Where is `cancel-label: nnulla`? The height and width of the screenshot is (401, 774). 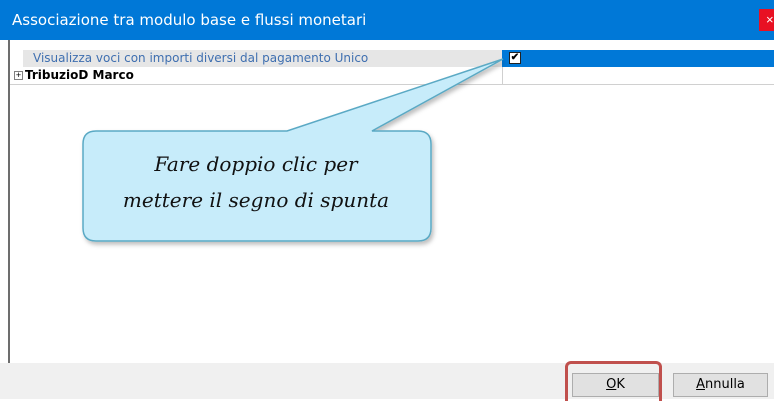
cancel-label: nnulla is located at coordinates (724, 384).